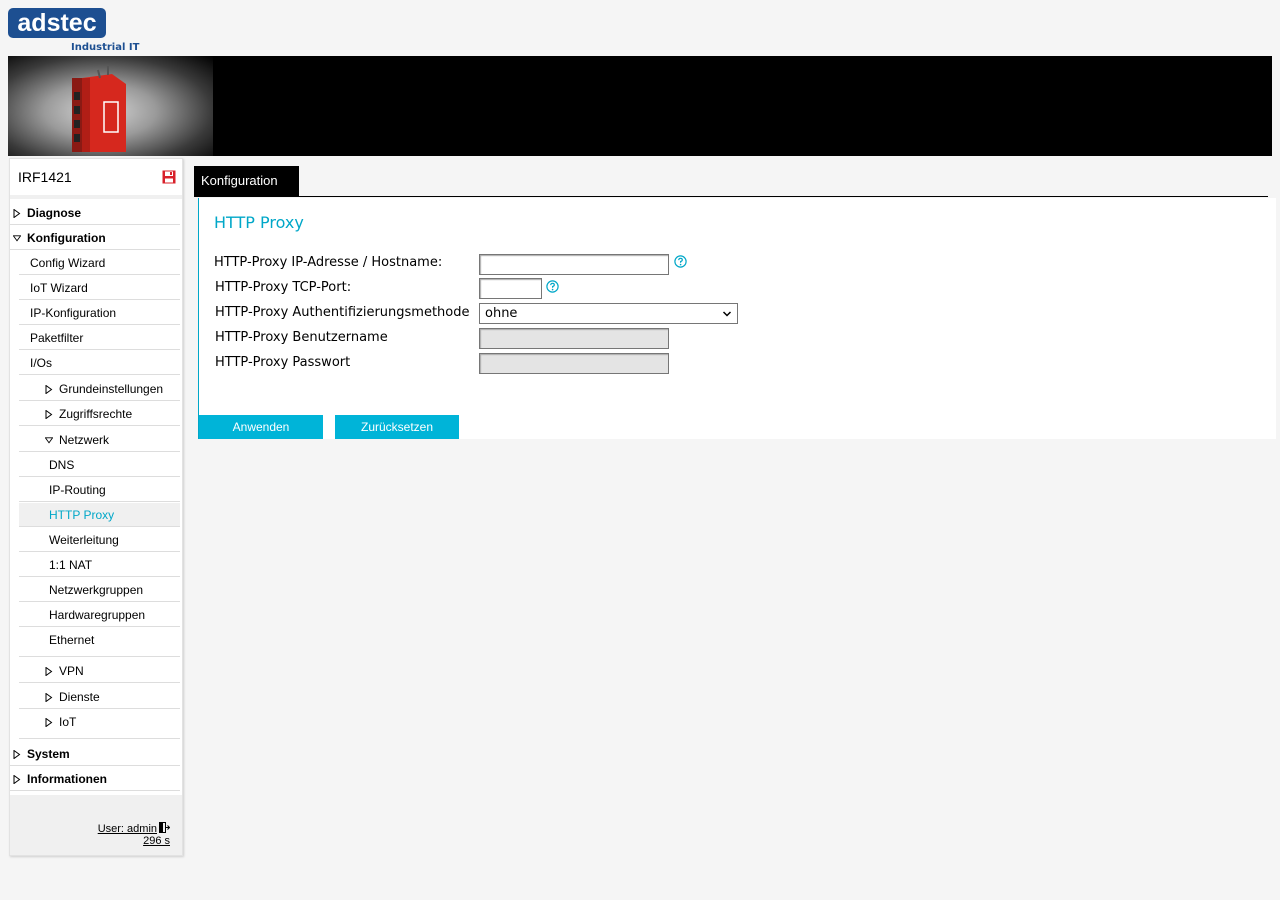  What do you see at coordinates (301, 337) in the screenshot?
I see `username-label: HTTP-Proxy Benutzername` at bounding box center [301, 337].